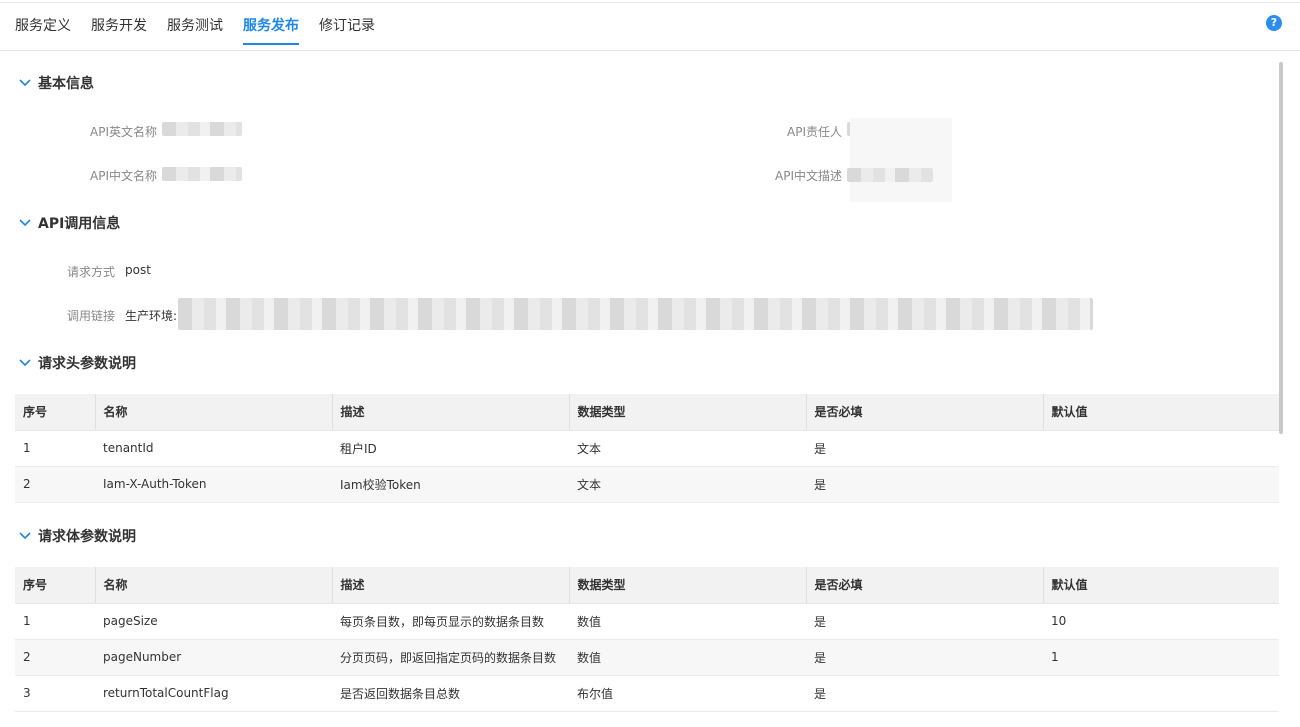 The image size is (1300, 727). What do you see at coordinates (450, 657) in the screenshot?
I see `cell-description: 分页页码，即返回指定页码的数据条目数` at bounding box center [450, 657].